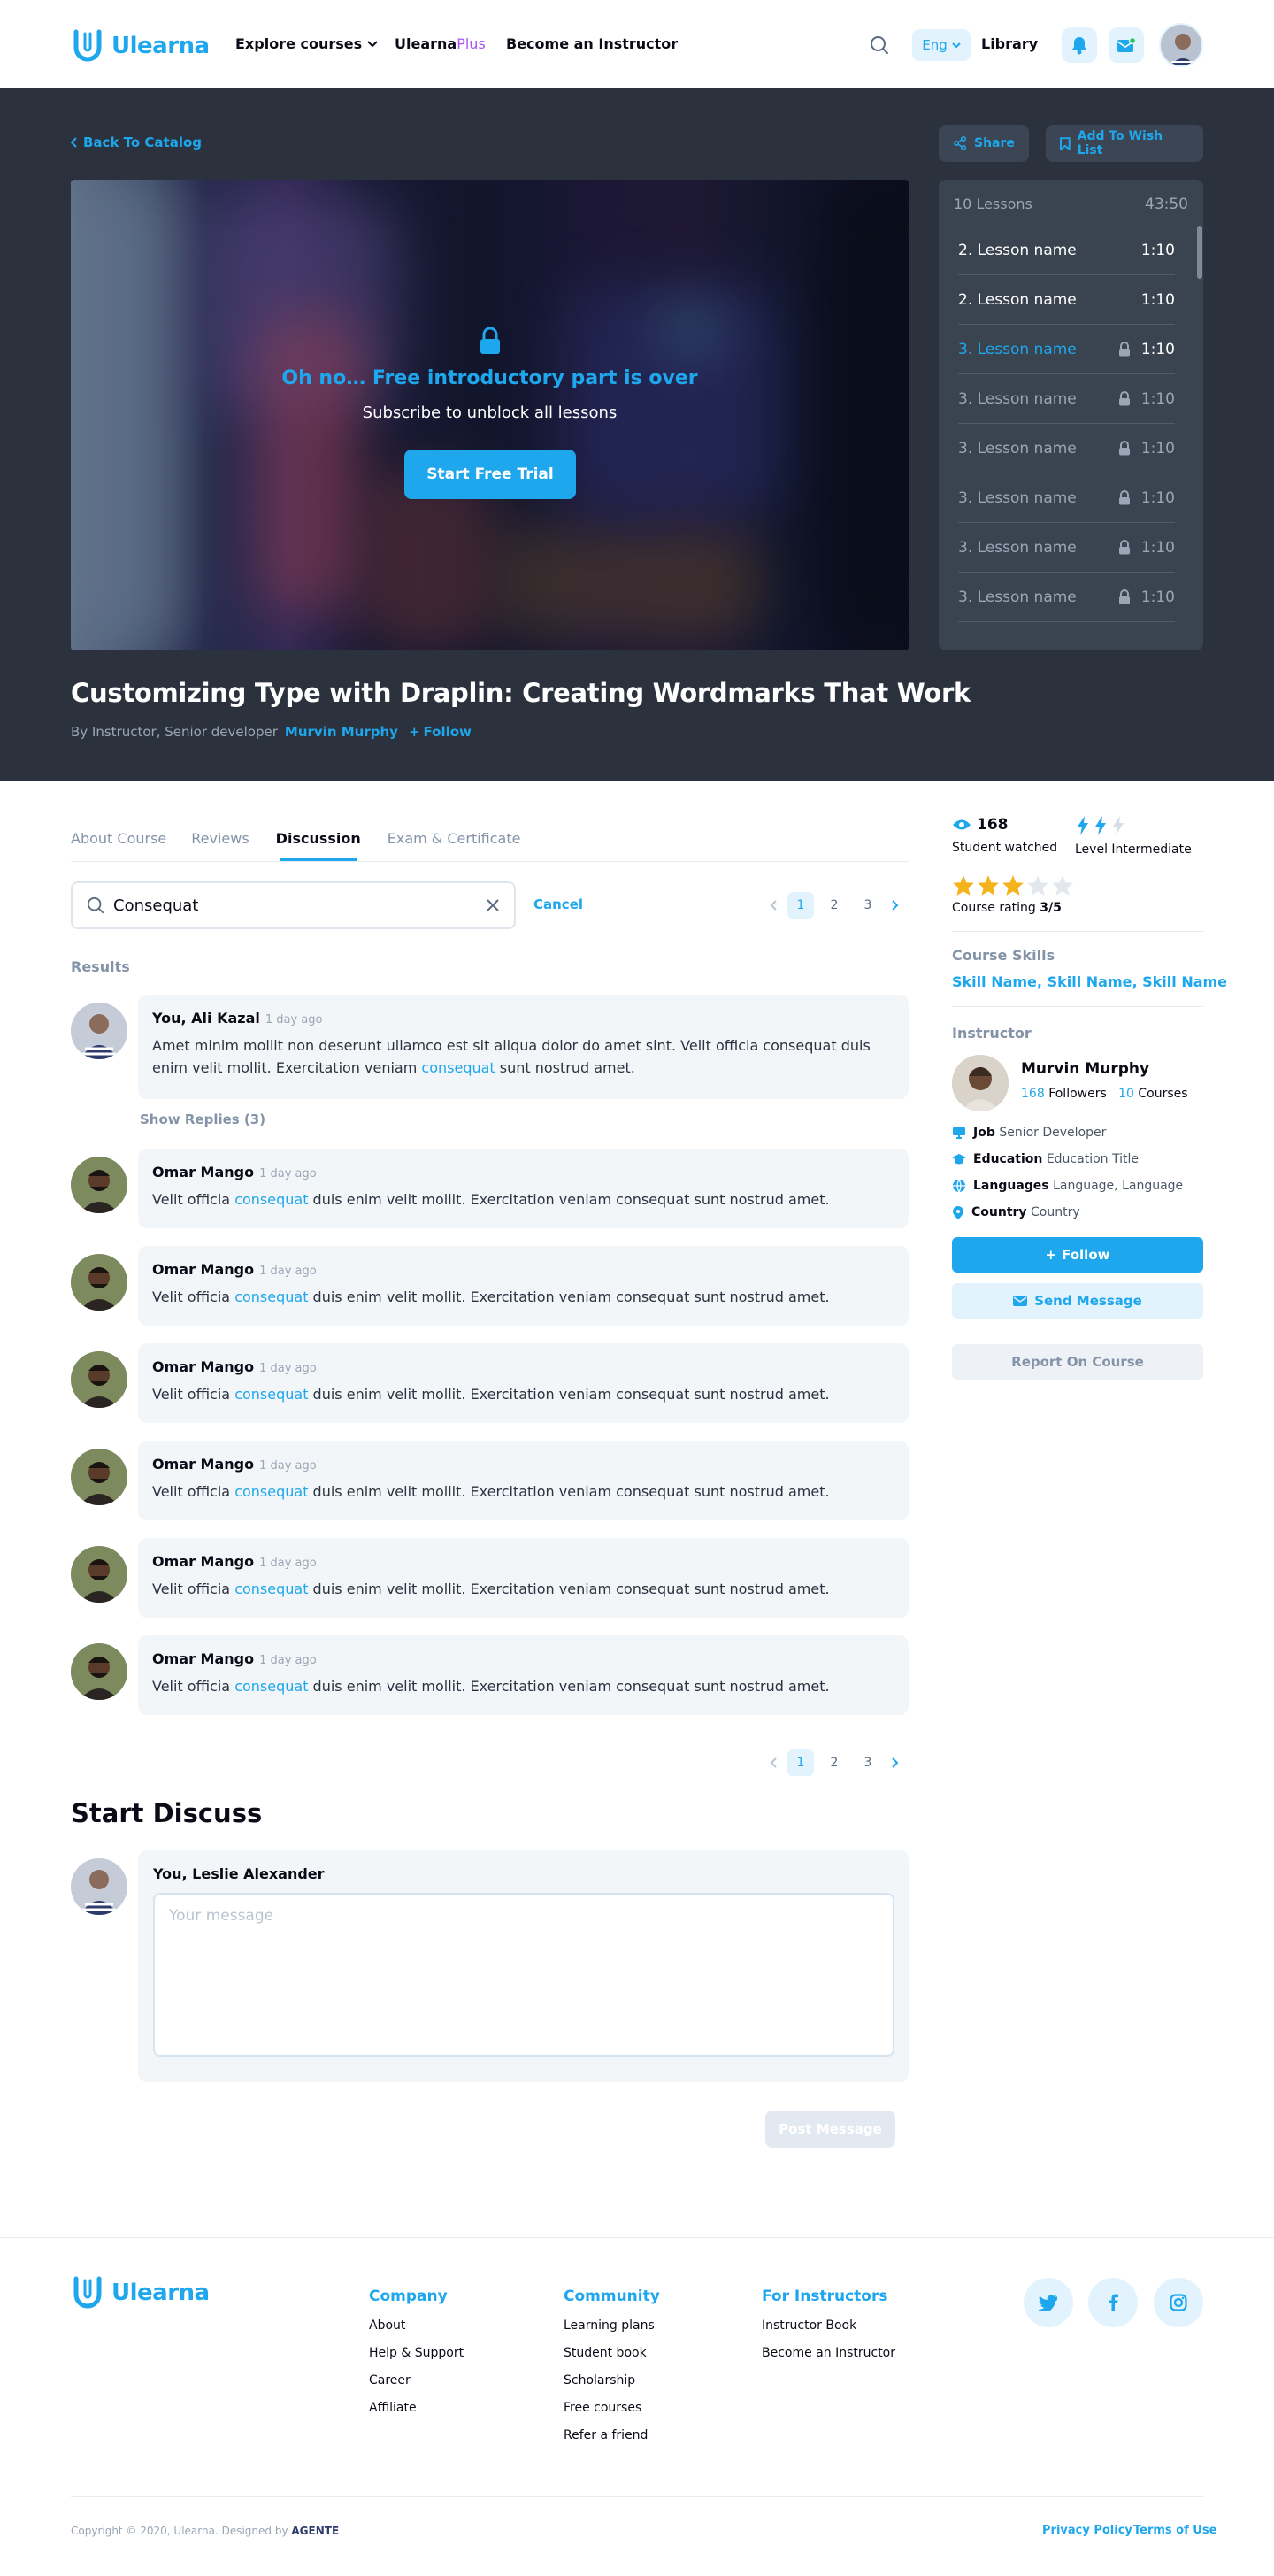 The image size is (1274, 2576). What do you see at coordinates (1079, 45) in the screenshot?
I see `notifications-button` at bounding box center [1079, 45].